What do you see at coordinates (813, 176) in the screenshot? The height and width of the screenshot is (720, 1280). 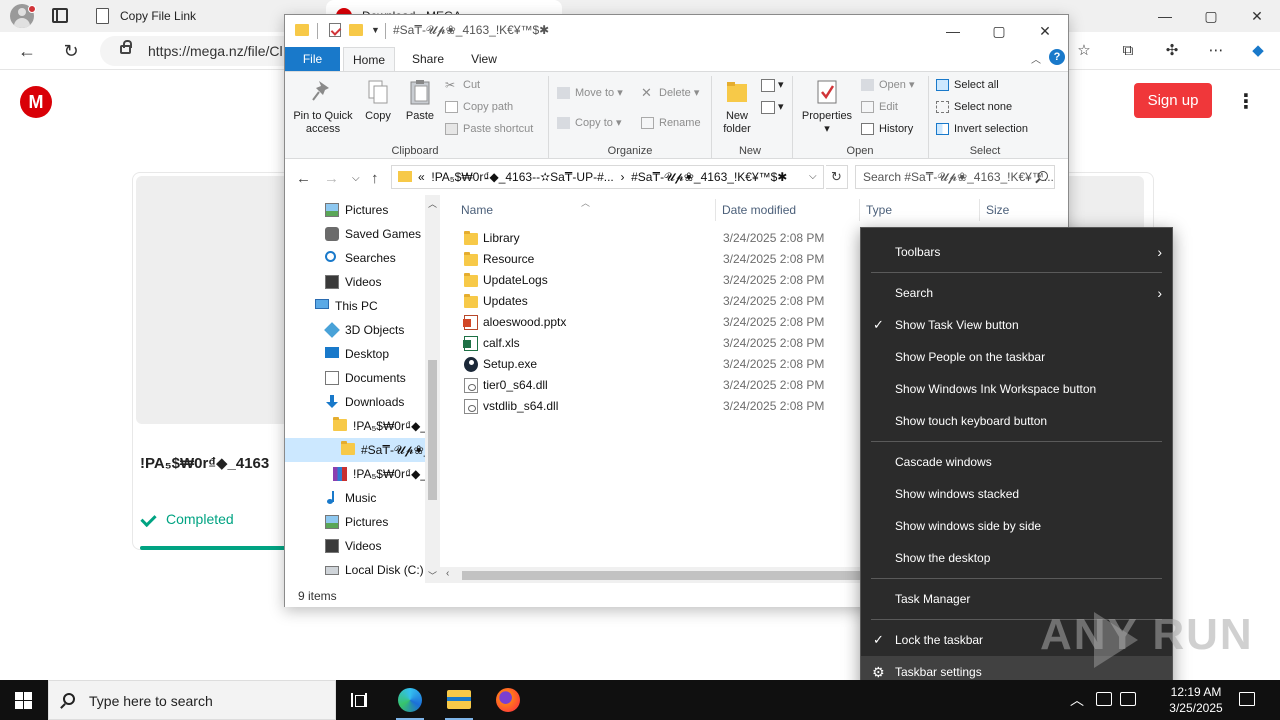 I see `address-dropdown-icon: ⌵` at bounding box center [813, 176].